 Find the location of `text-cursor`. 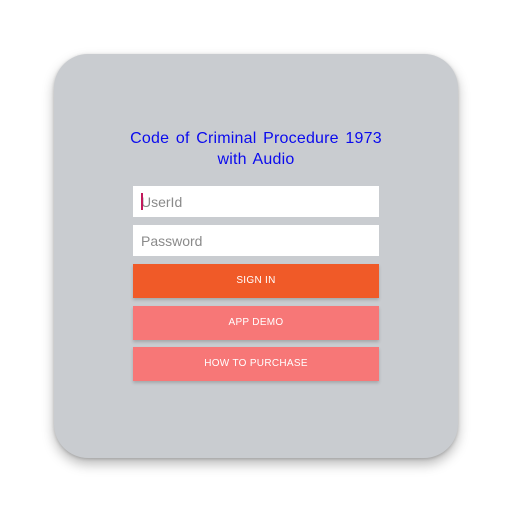

text-cursor is located at coordinates (142, 201).